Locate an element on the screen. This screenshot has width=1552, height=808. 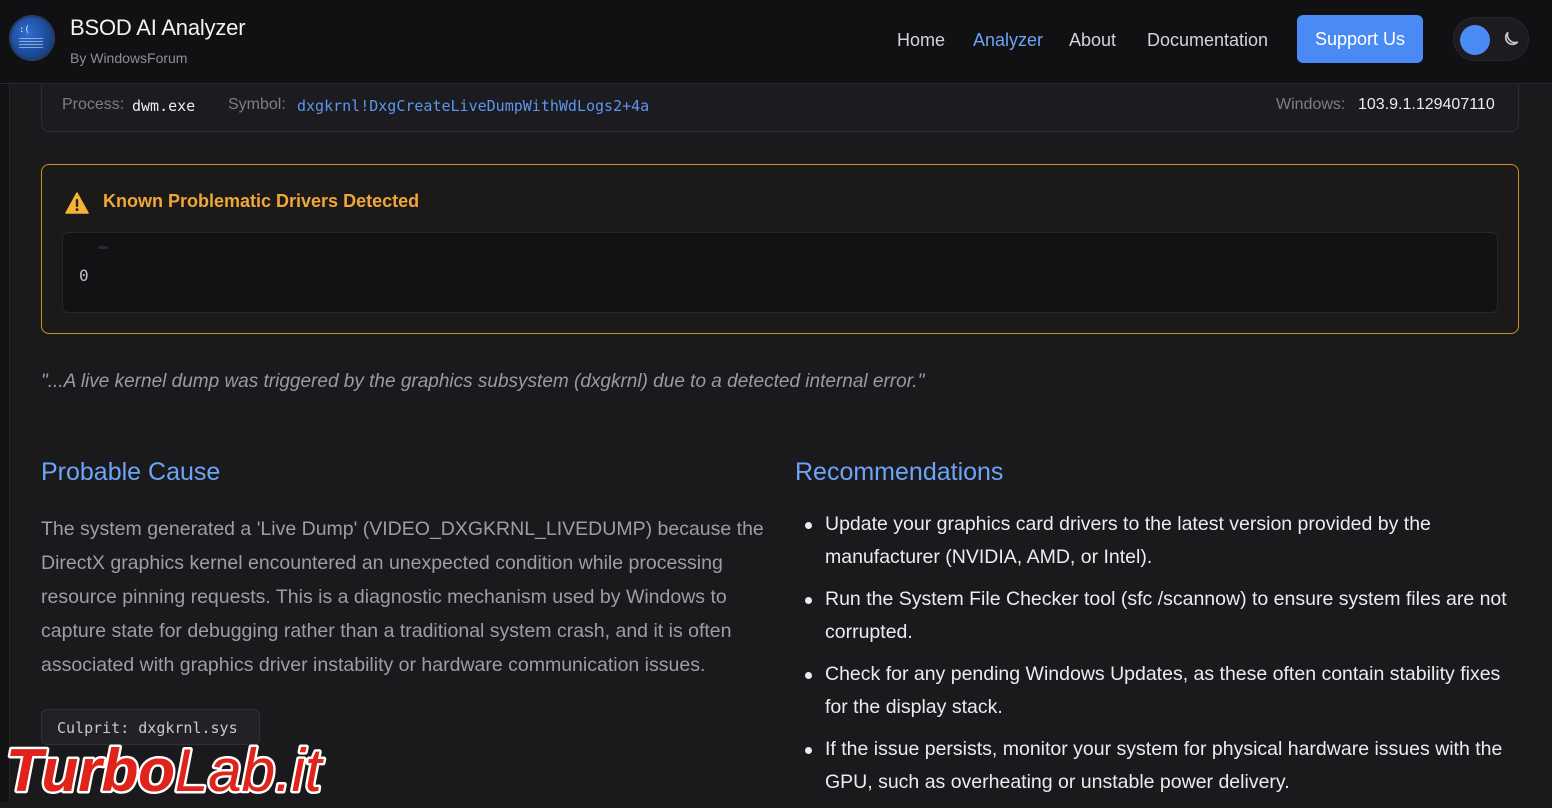
probable-cause-title: Probable Cause is located at coordinates (131, 472).